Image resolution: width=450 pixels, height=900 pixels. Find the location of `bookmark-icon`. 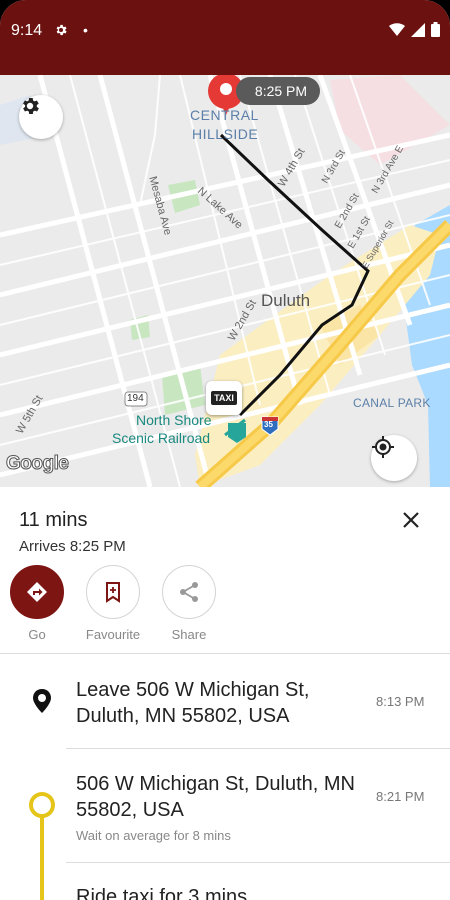

bookmark-icon is located at coordinates (113, 592).